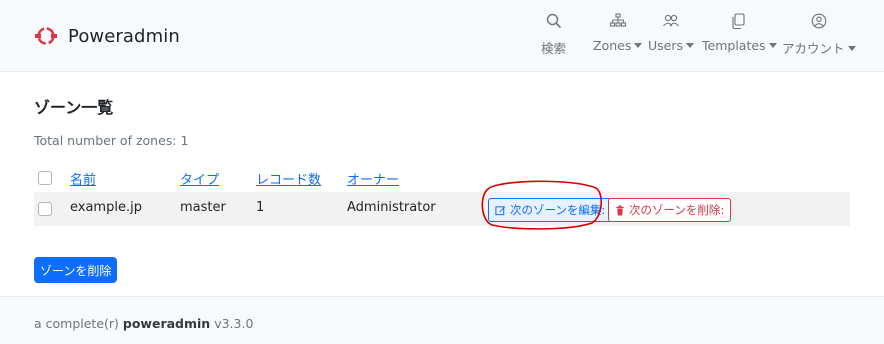 The width and height of the screenshot is (884, 344). I want to click on nav-users: Users, so click(671, 32).